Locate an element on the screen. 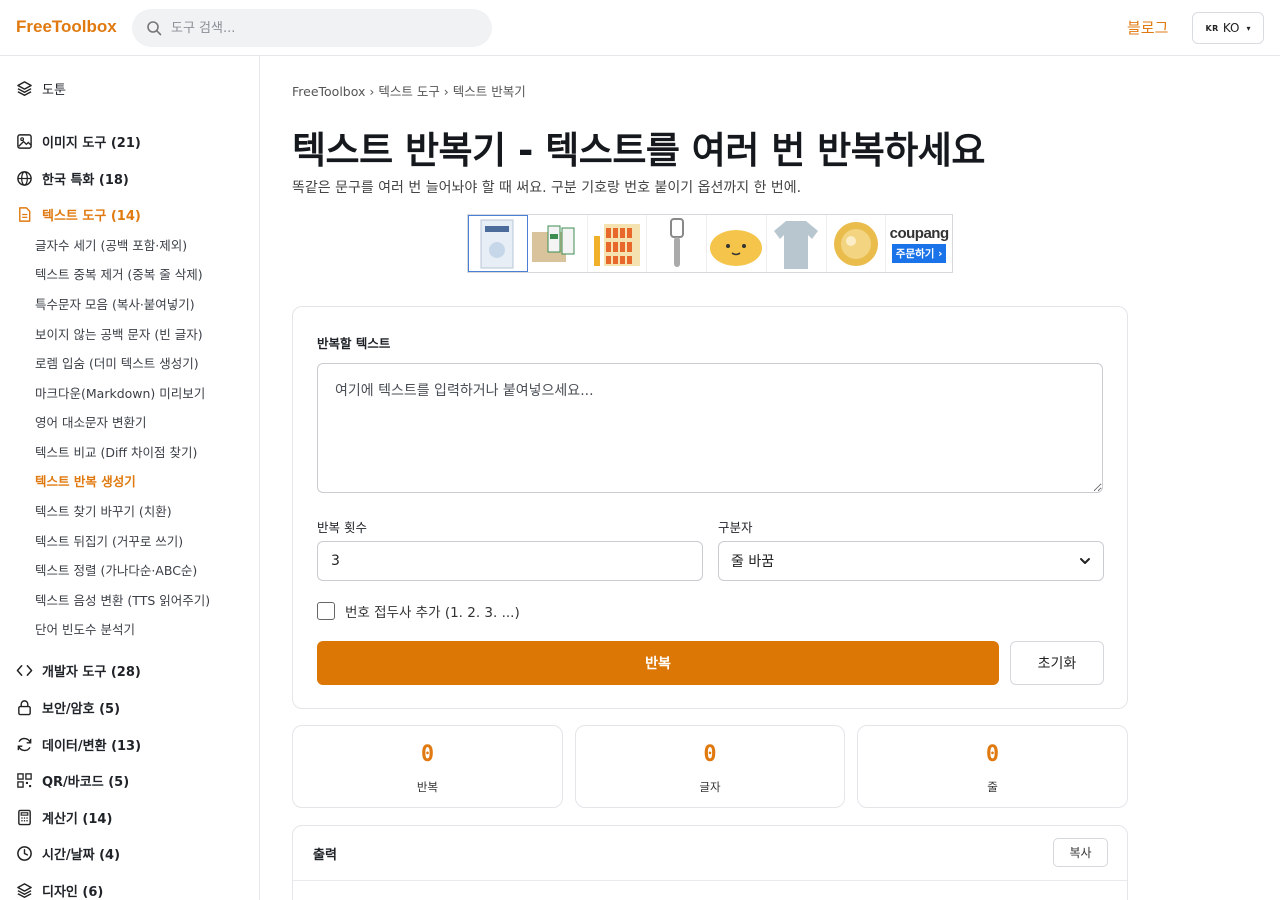 The width and height of the screenshot is (1280, 900). sidebar-category-data: 데이터/변환 (13) is located at coordinates (78, 744).